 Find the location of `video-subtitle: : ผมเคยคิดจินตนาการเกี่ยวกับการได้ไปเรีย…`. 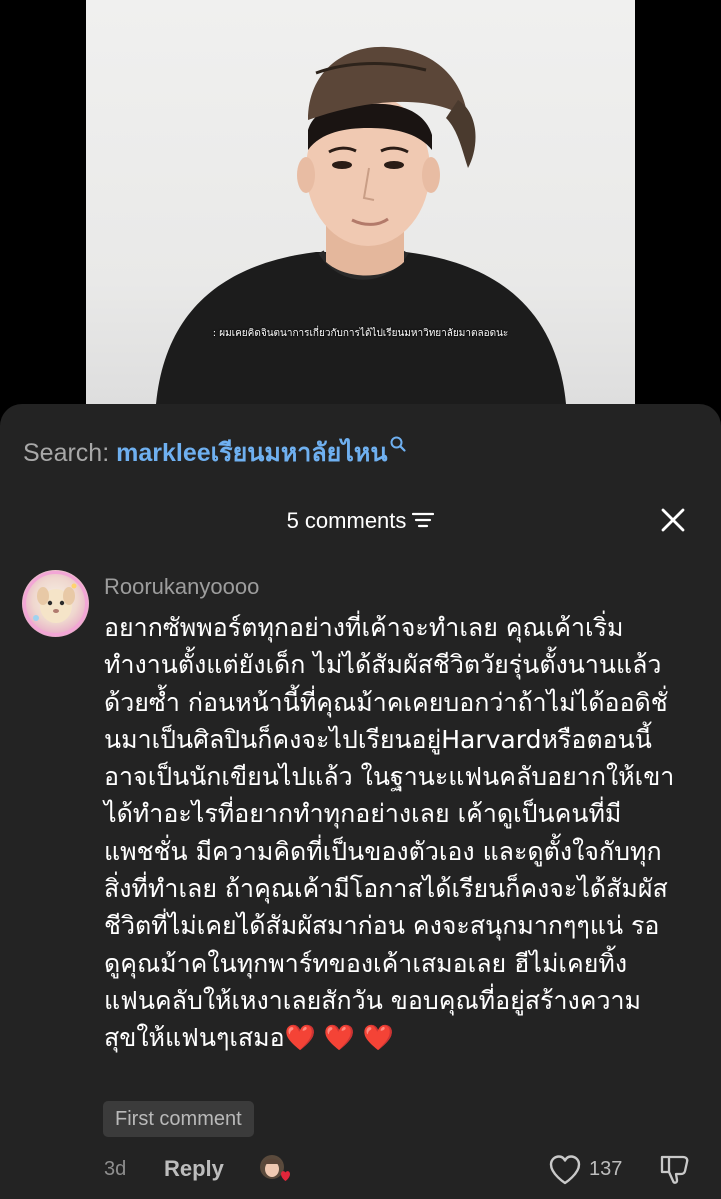

video-subtitle: : ผมเคยคิดจินตนาการเกี่ยวกับการได้ไปเรีย… is located at coordinates (360, 333).